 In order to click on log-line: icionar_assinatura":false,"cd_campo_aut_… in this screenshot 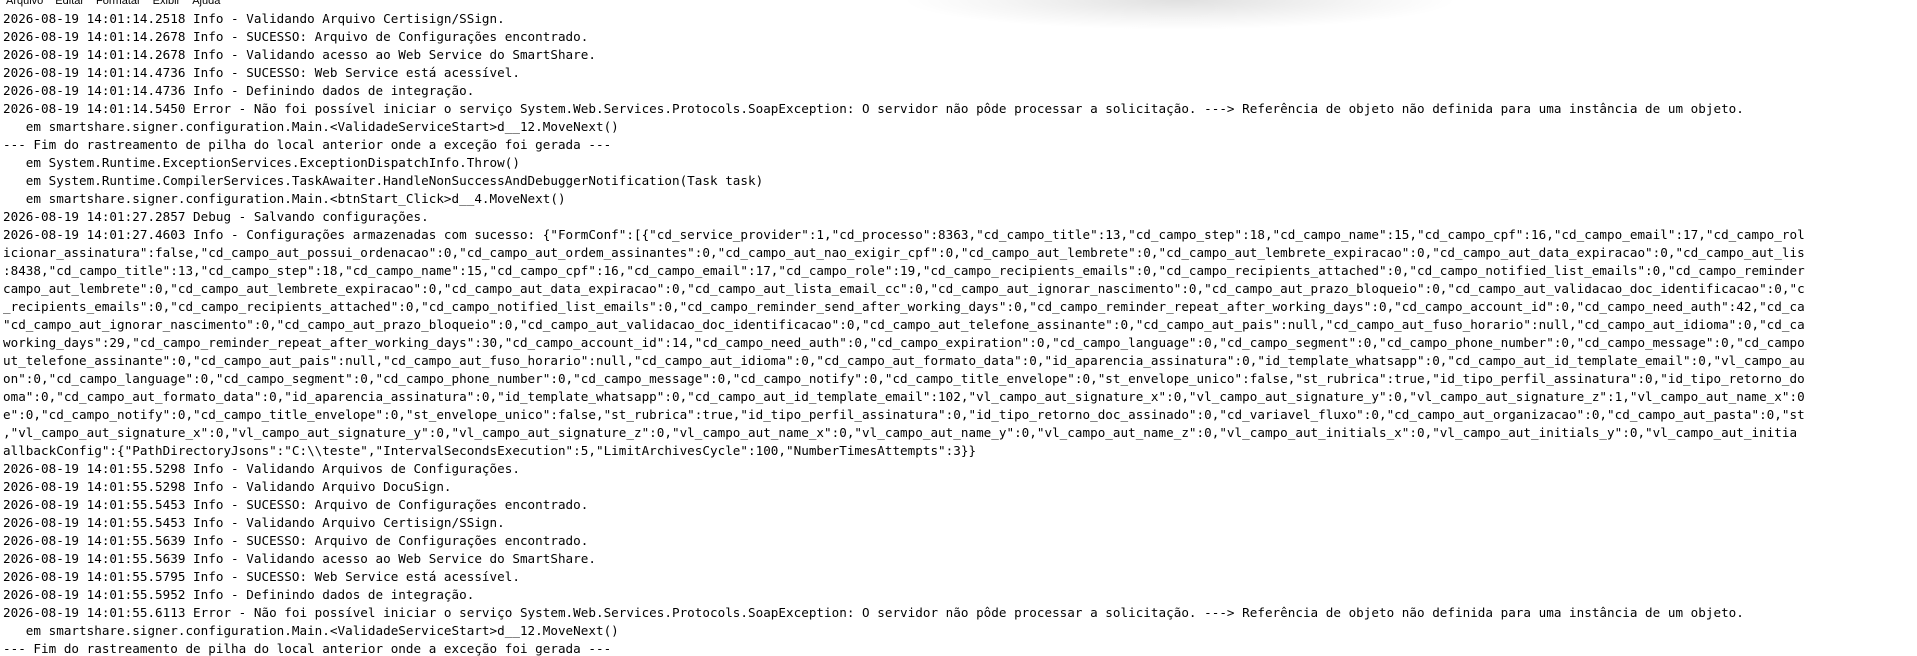, I will do `click(904, 252)`.